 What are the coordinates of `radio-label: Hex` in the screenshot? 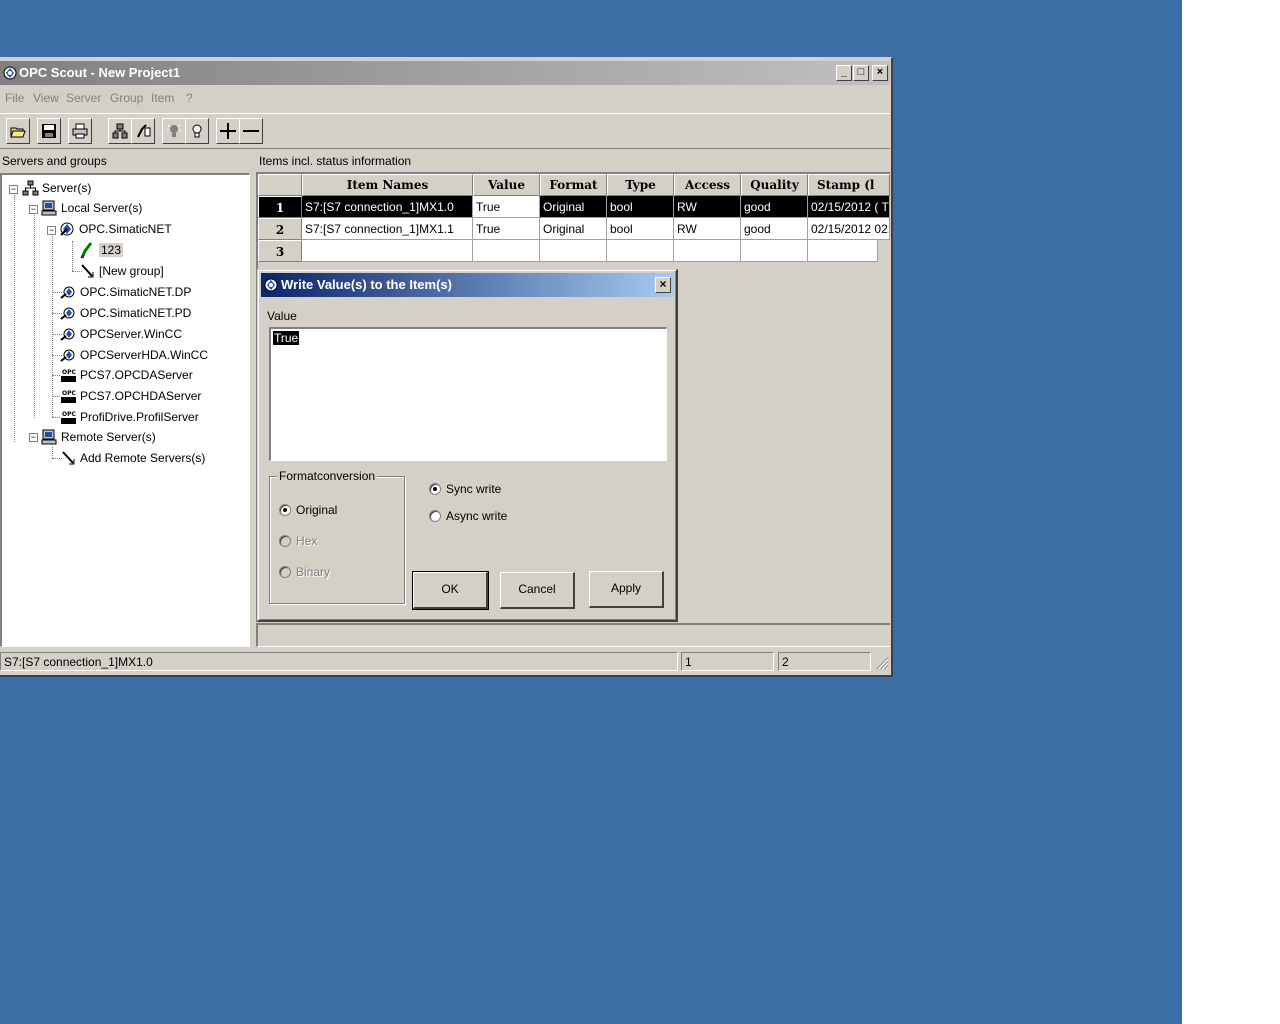 It's located at (307, 541).